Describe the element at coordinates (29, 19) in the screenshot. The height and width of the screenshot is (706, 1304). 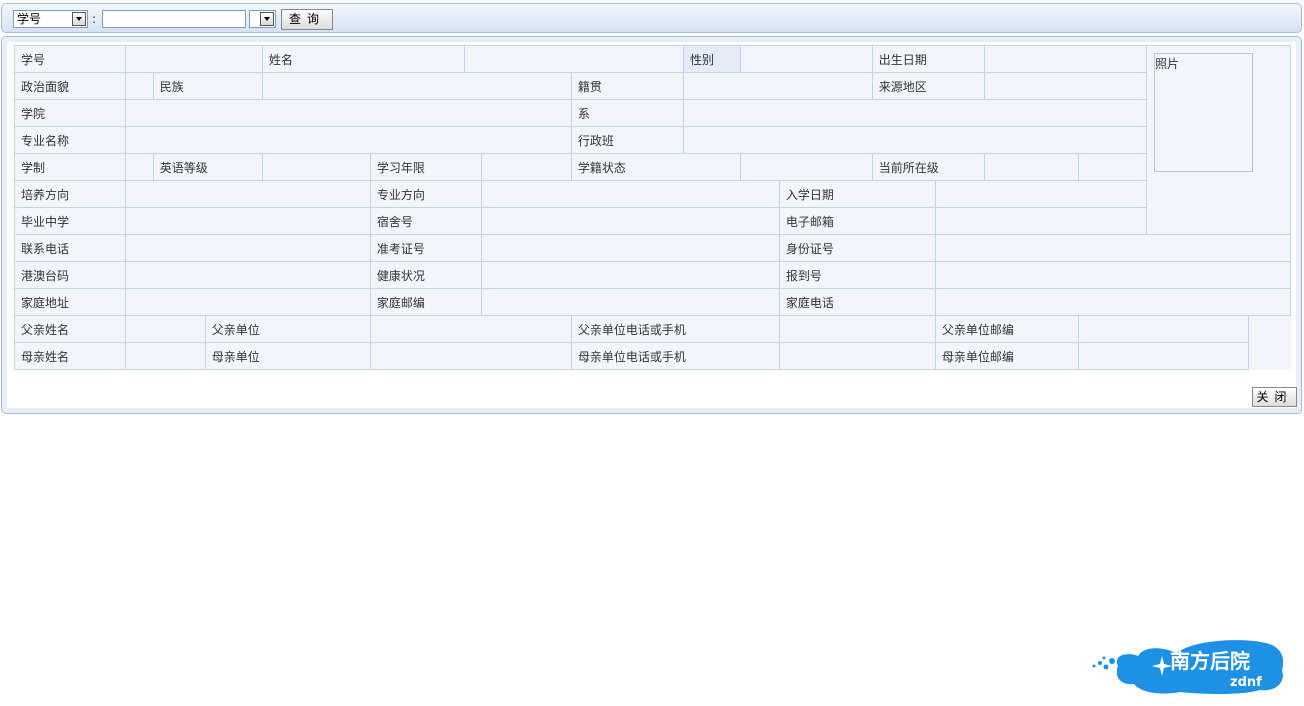
I see `search-field-select-value: 学号` at that location.